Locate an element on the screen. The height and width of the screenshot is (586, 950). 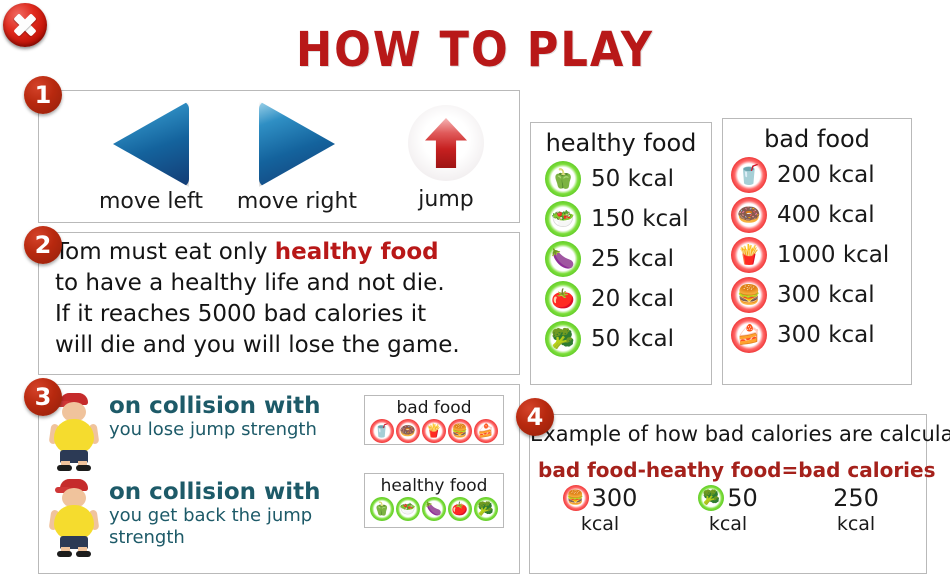
arrow-up-icon is located at coordinates (446, 143).